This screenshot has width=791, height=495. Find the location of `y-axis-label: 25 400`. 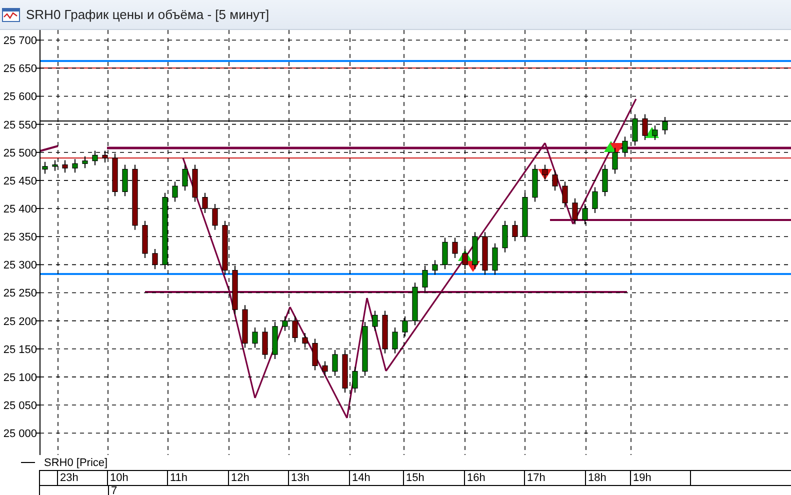

y-axis-label: 25 400 is located at coordinates (20, 210).